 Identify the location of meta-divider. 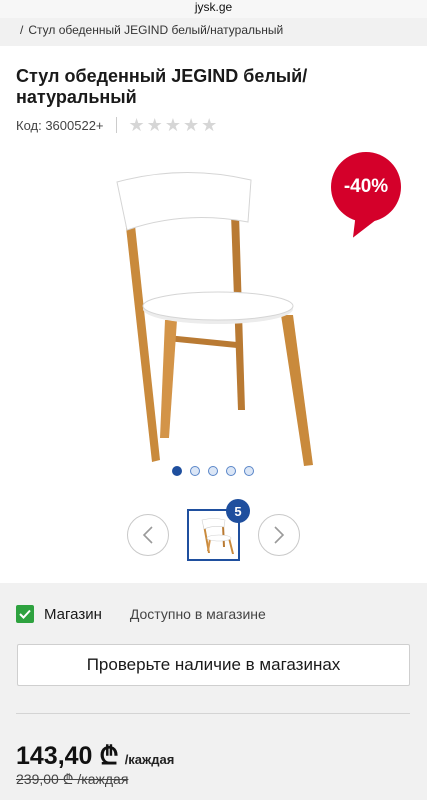
(116, 125).